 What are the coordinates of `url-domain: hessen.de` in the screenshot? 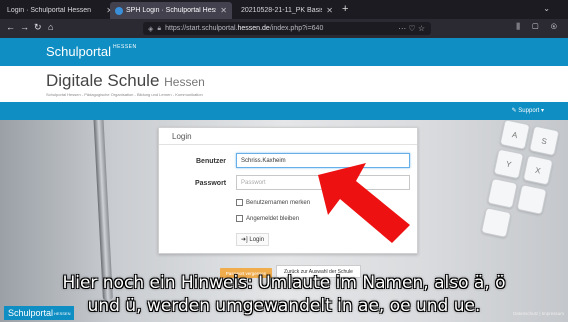 It's located at (253, 28).